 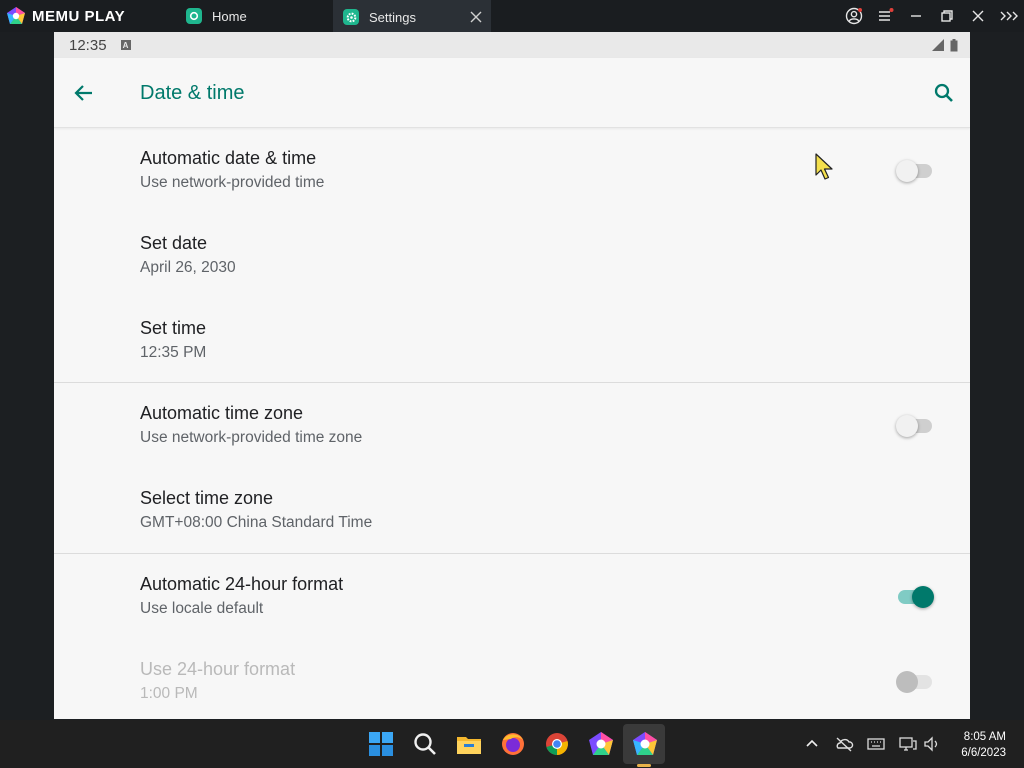 I want to click on battery-icon, so click(x=954, y=44).